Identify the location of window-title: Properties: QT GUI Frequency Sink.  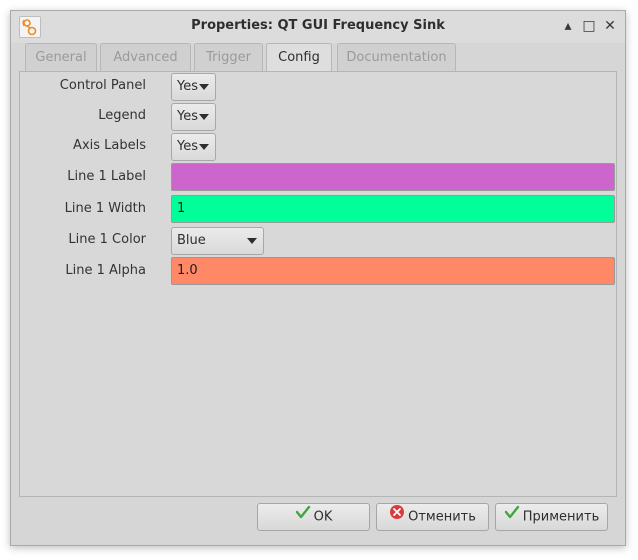
(318, 25).